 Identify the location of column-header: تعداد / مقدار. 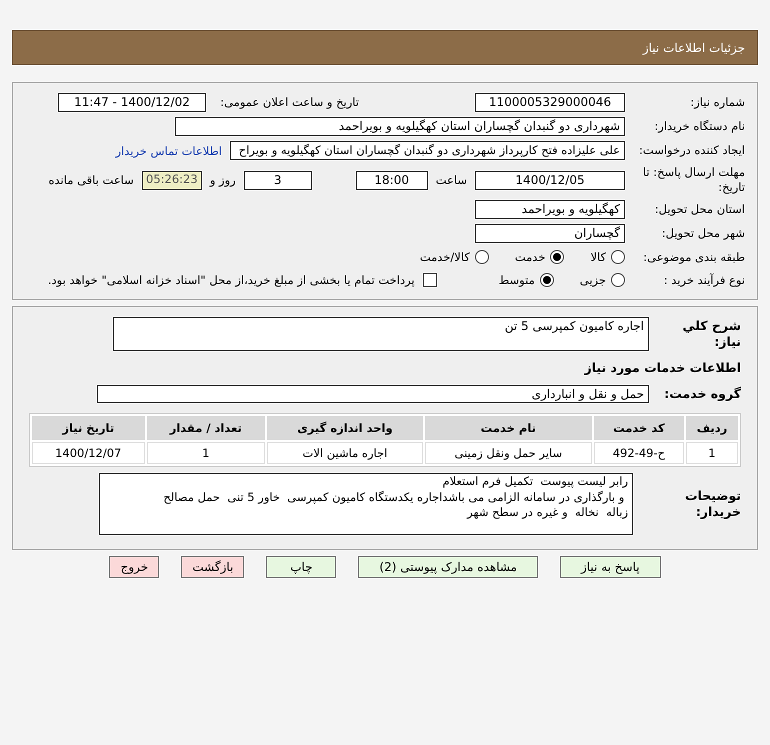
(206, 428).